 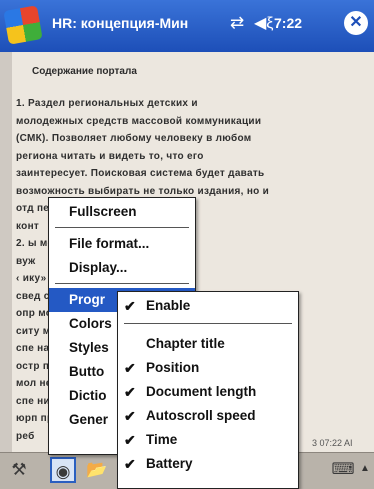 I want to click on title-bar: HR: концепция-Мин ⇄ ◀ξ 7:22 ✕, so click(x=187, y=26).